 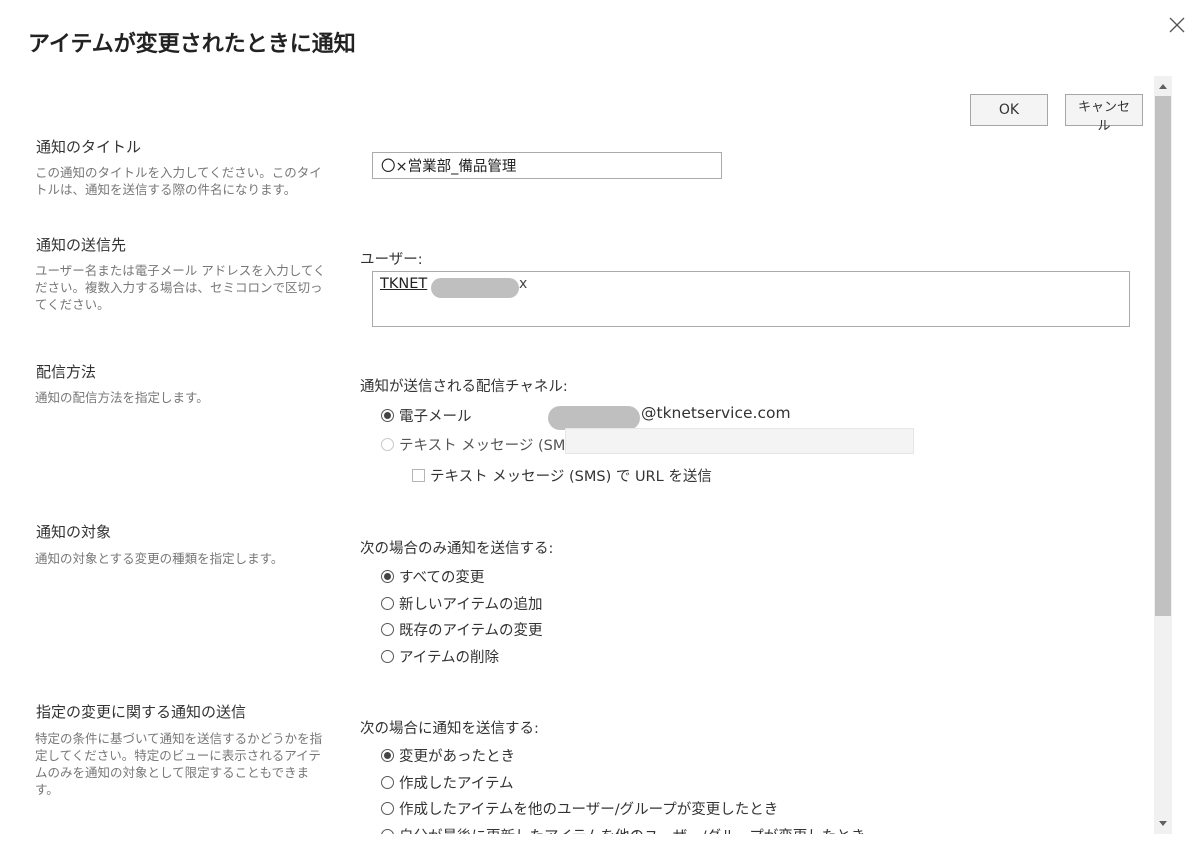 What do you see at coordinates (571, 477) in the screenshot?
I see `sms-url-label: テキスト メッセージ (SMS) で URL を送信` at bounding box center [571, 477].